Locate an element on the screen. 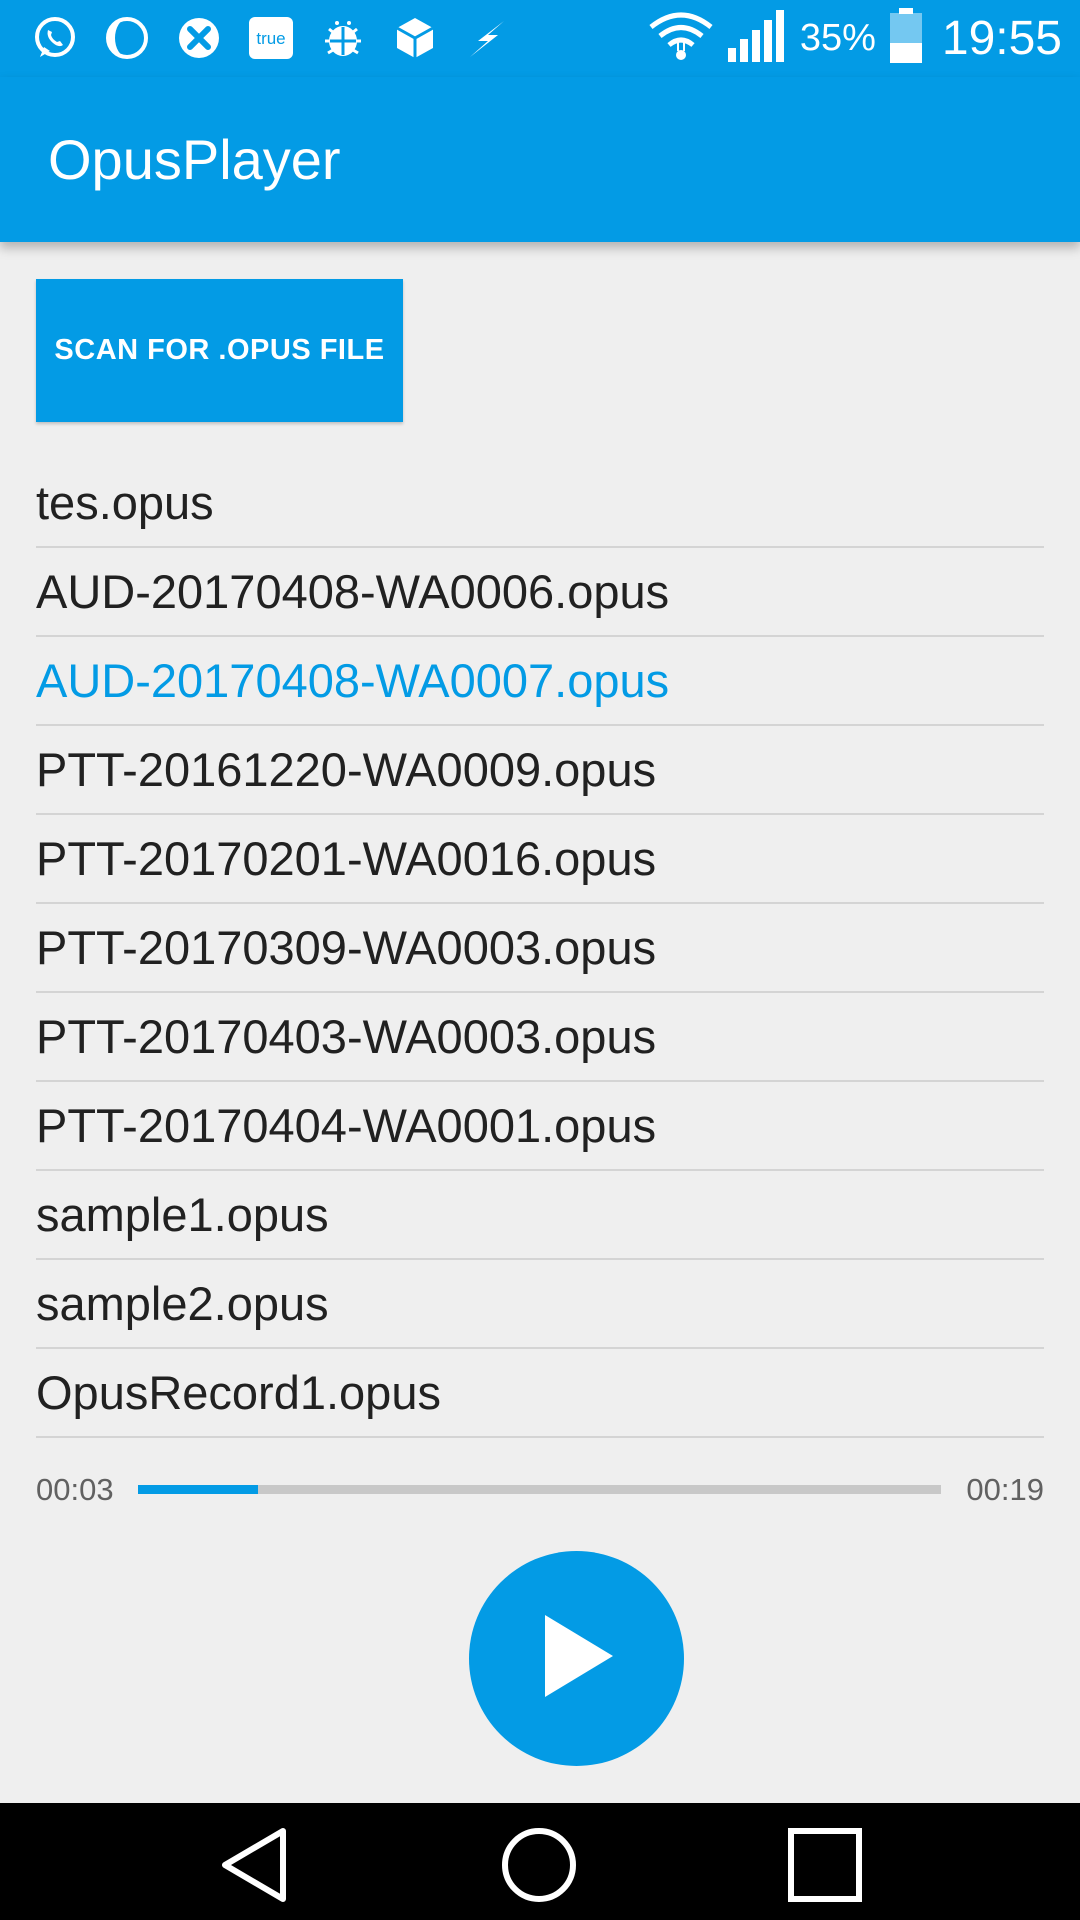  elapsed-time: 00:03 is located at coordinates (75, 1489).